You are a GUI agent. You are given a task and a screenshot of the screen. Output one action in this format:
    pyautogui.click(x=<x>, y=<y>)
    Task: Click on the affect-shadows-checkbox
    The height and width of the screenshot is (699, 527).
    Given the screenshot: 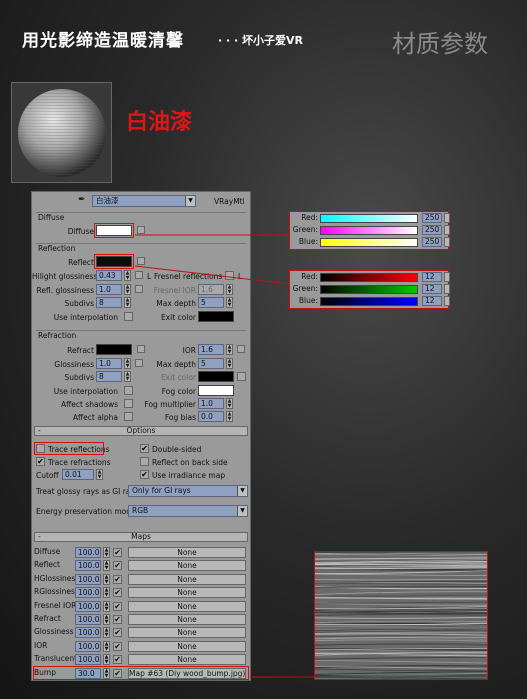 What is the action you would take?
    pyautogui.click(x=128, y=403)
    